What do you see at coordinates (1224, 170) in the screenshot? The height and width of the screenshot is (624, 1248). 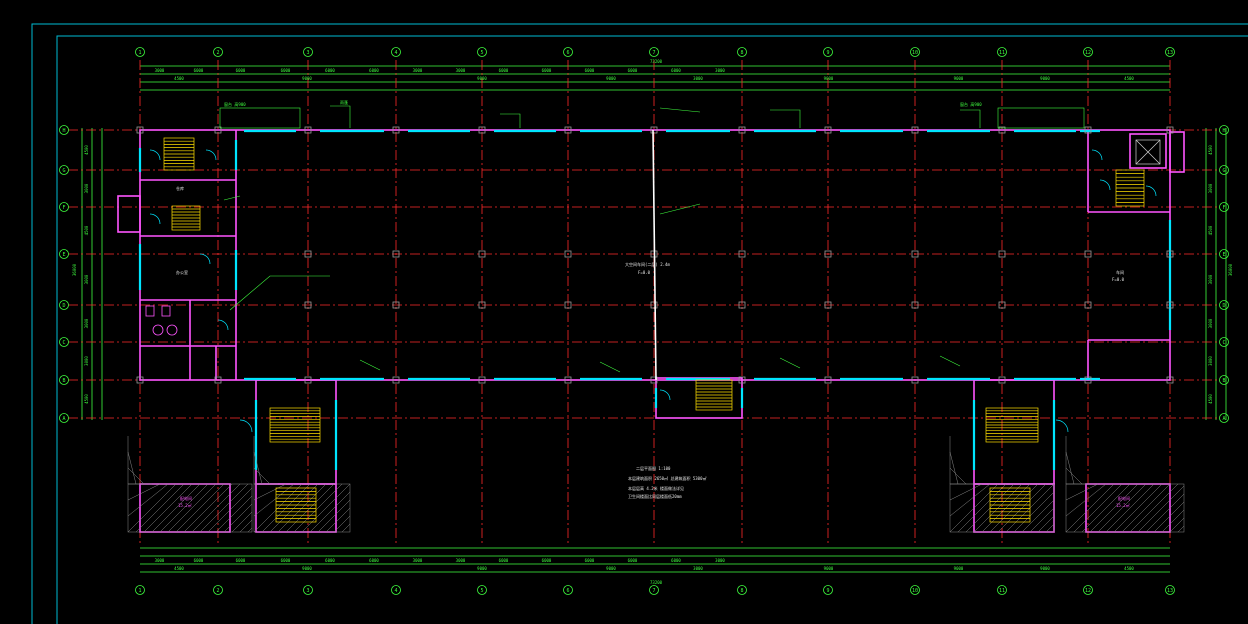 I see `axis-bubble: G` at bounding box center [1224, 170].